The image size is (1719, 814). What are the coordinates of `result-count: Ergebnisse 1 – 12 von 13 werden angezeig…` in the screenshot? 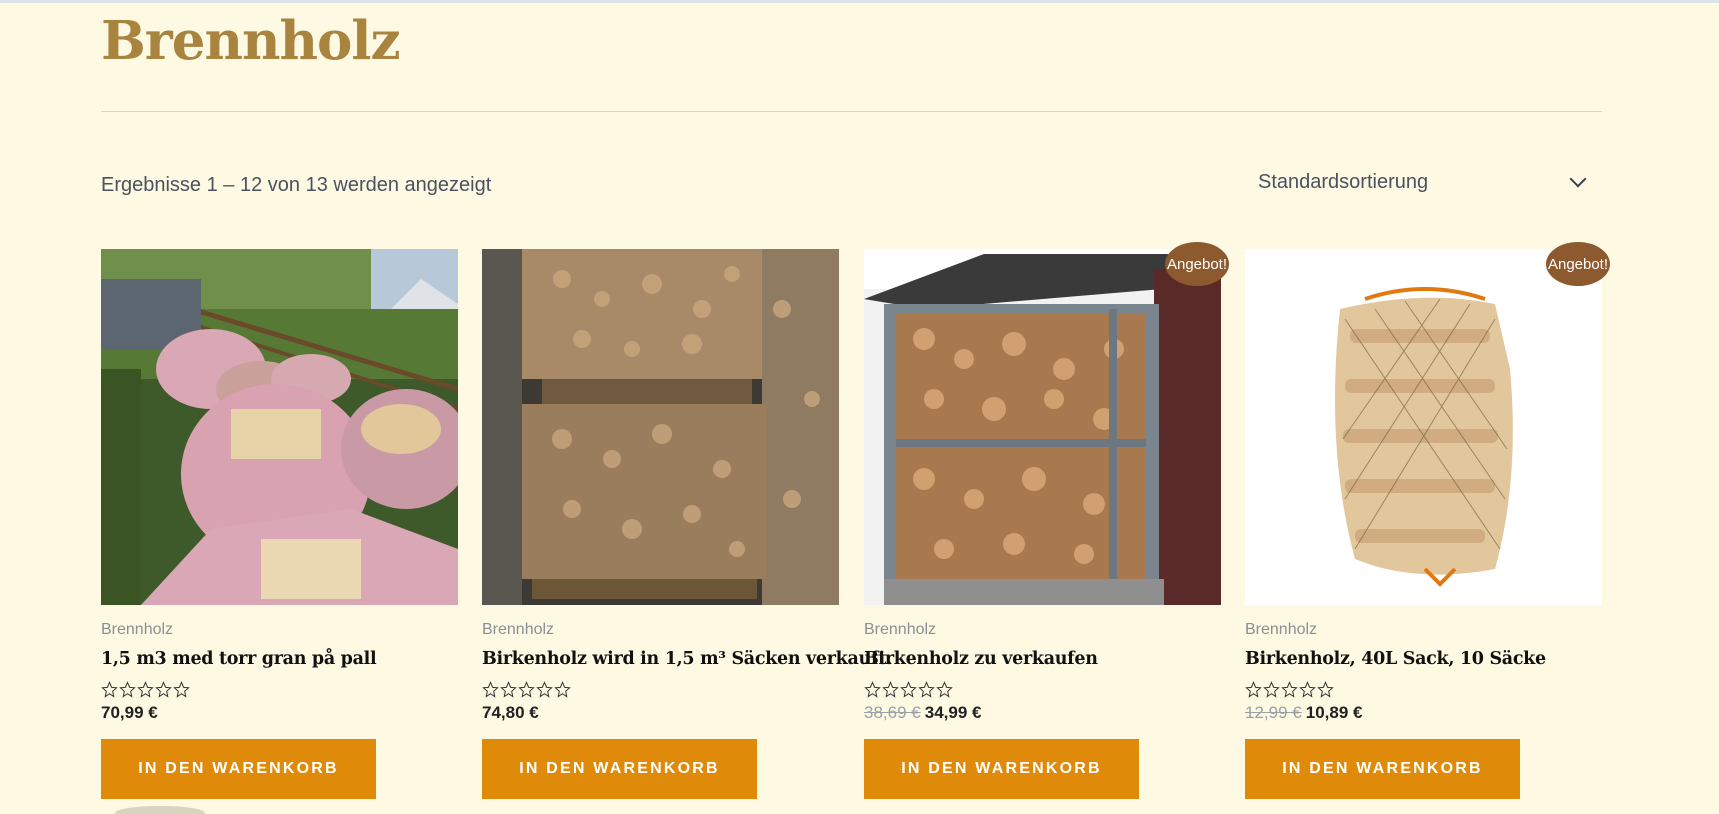 It's located at (296, 185).